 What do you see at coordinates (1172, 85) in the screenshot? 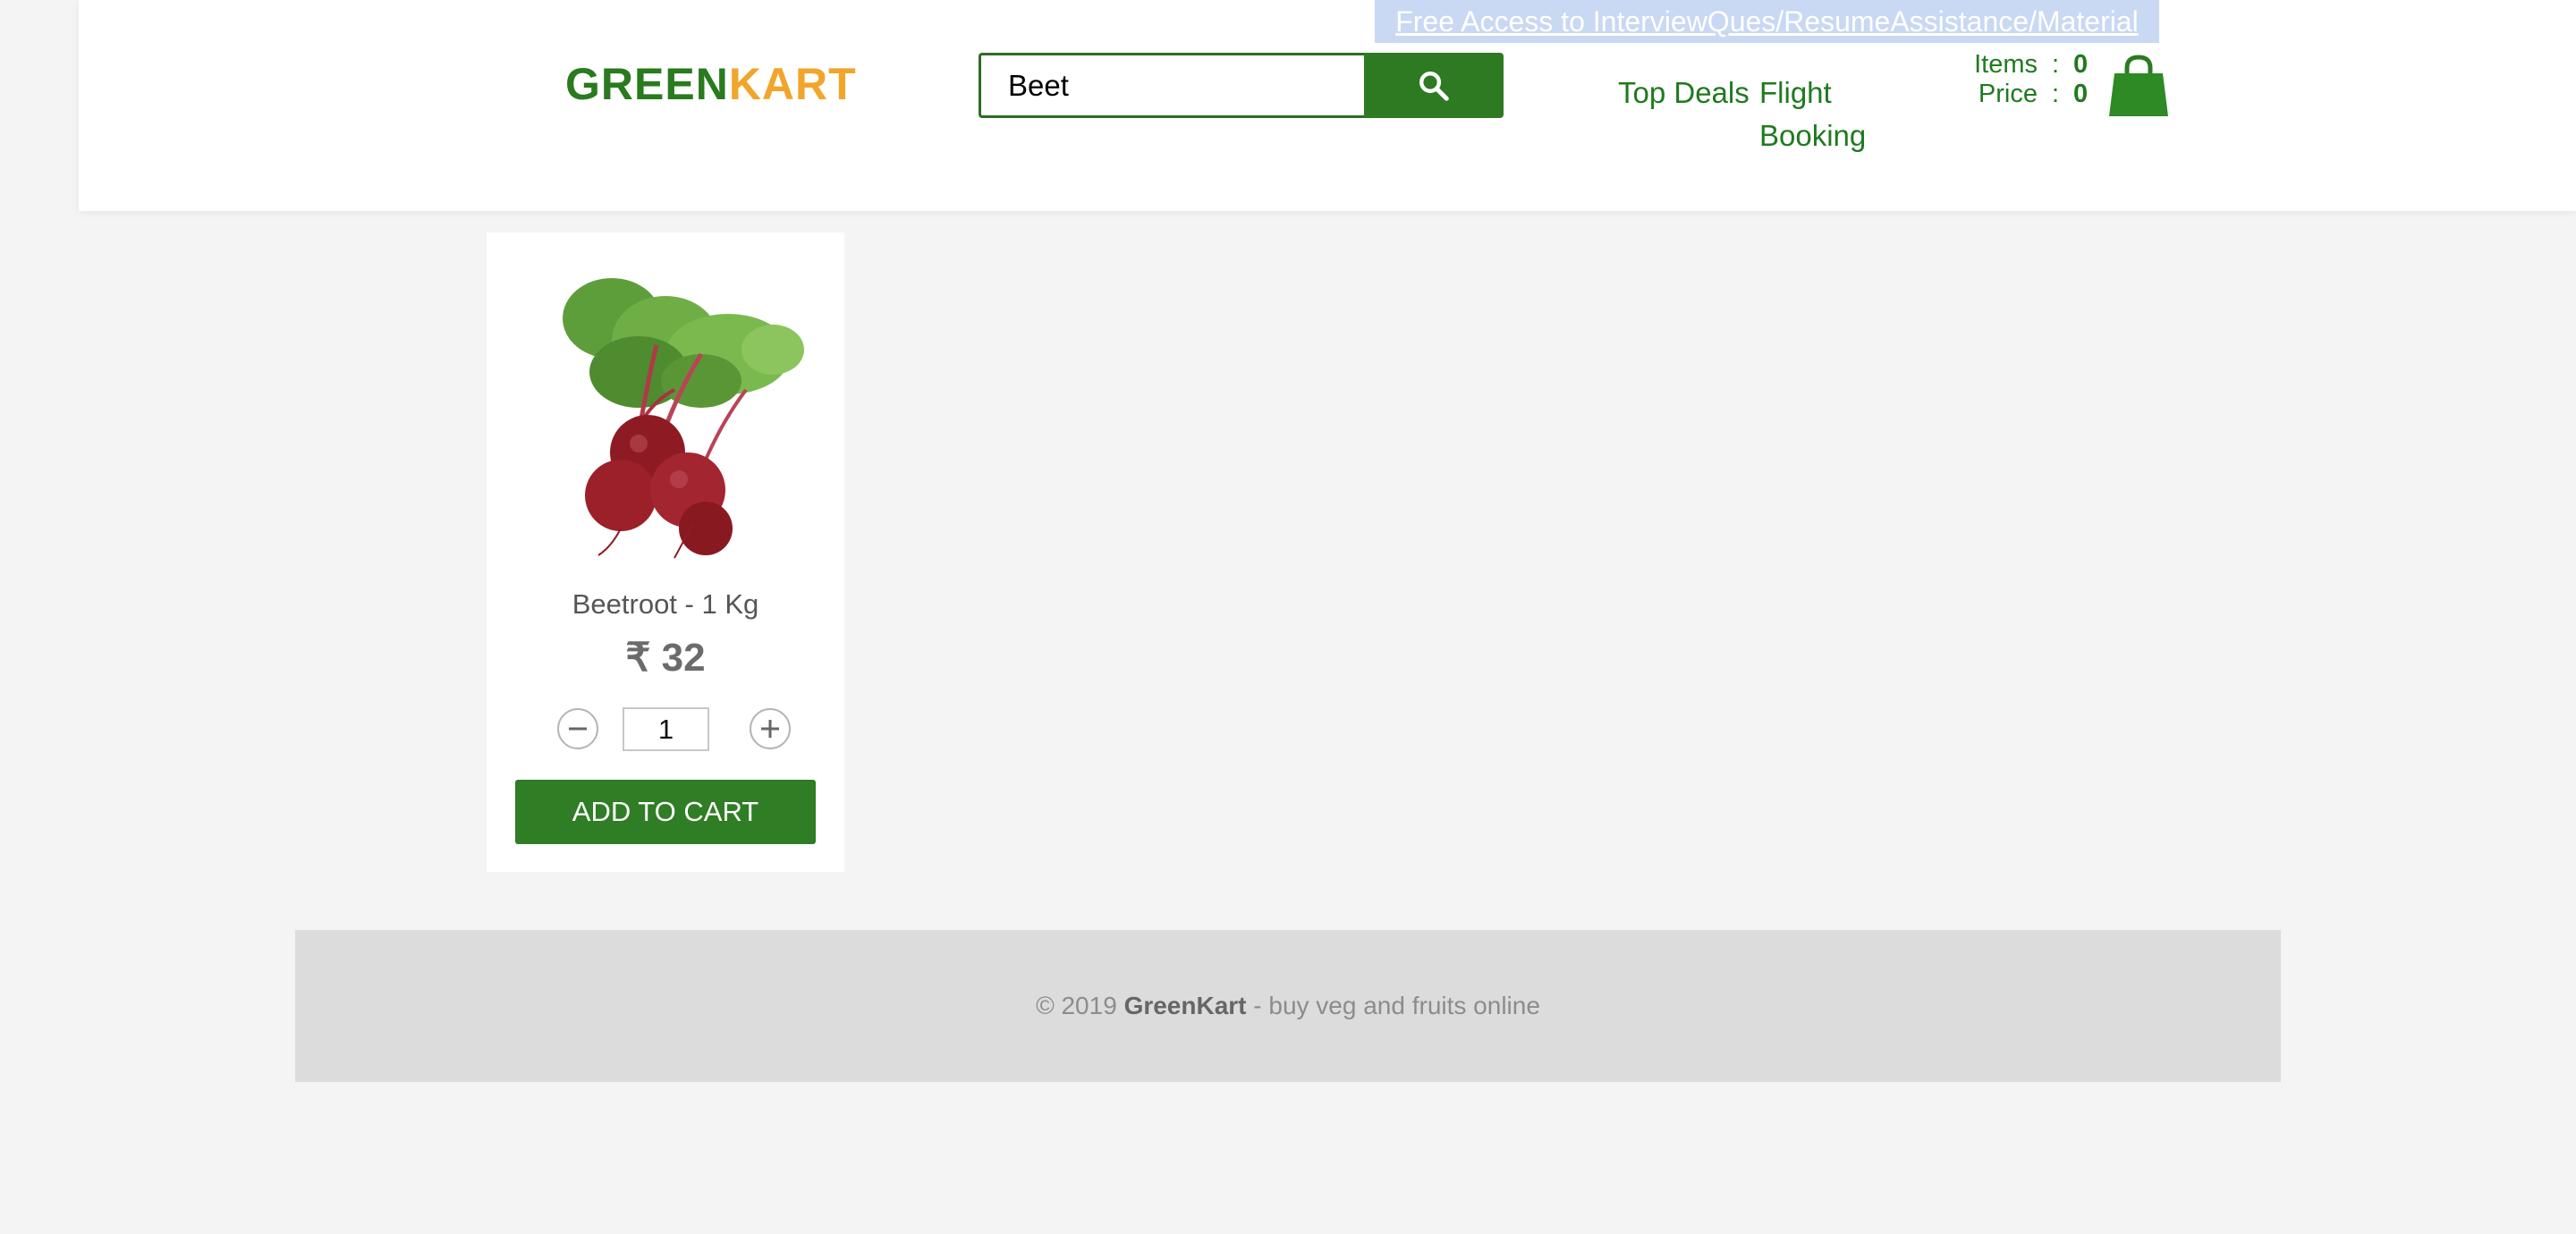
I see `search-input` at bounding box center [1172, 85].